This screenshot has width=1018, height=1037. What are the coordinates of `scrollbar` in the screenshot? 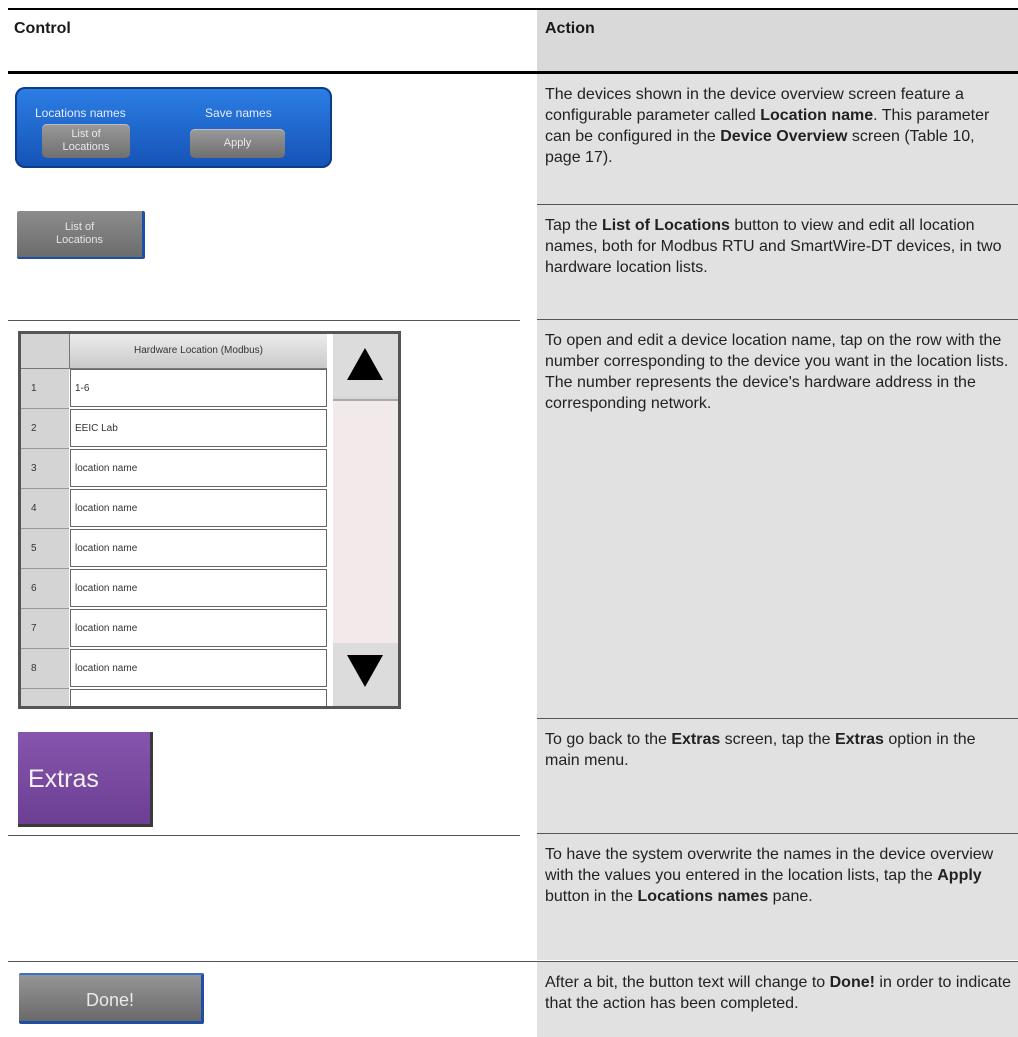 It's located at (365, 520).